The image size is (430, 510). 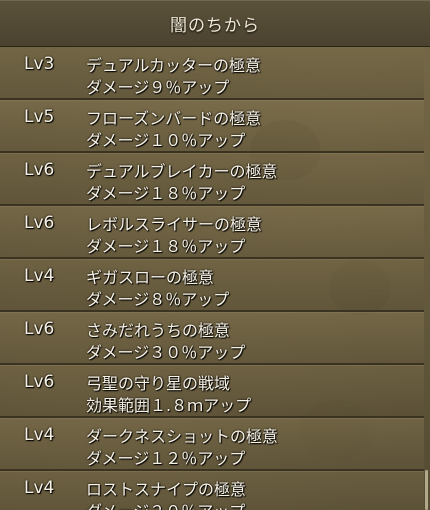 What do you see at coordinates (426, 490) in the screenshot?
I see `scrollbar-thumb` at bounding box center [426, 490].